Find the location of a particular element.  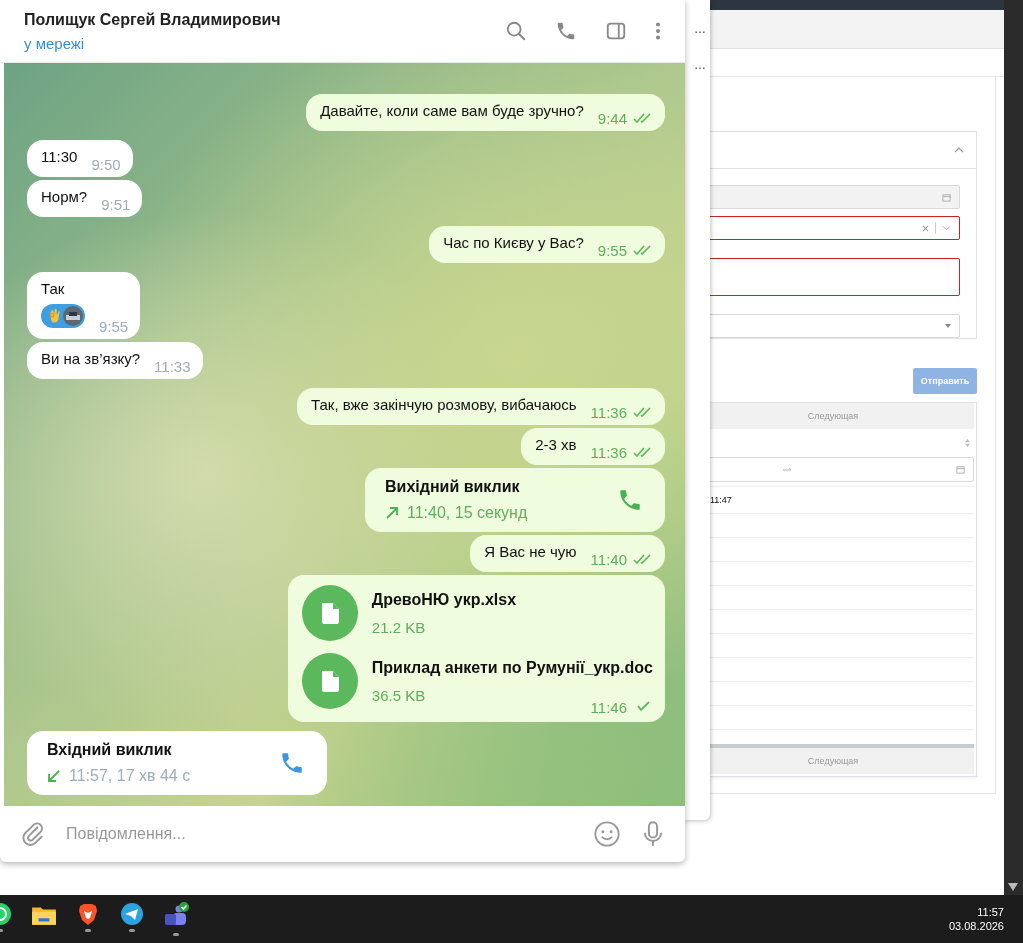

call-details: 11:57, 17 хв 44 с is located at coordinates (130, 776).